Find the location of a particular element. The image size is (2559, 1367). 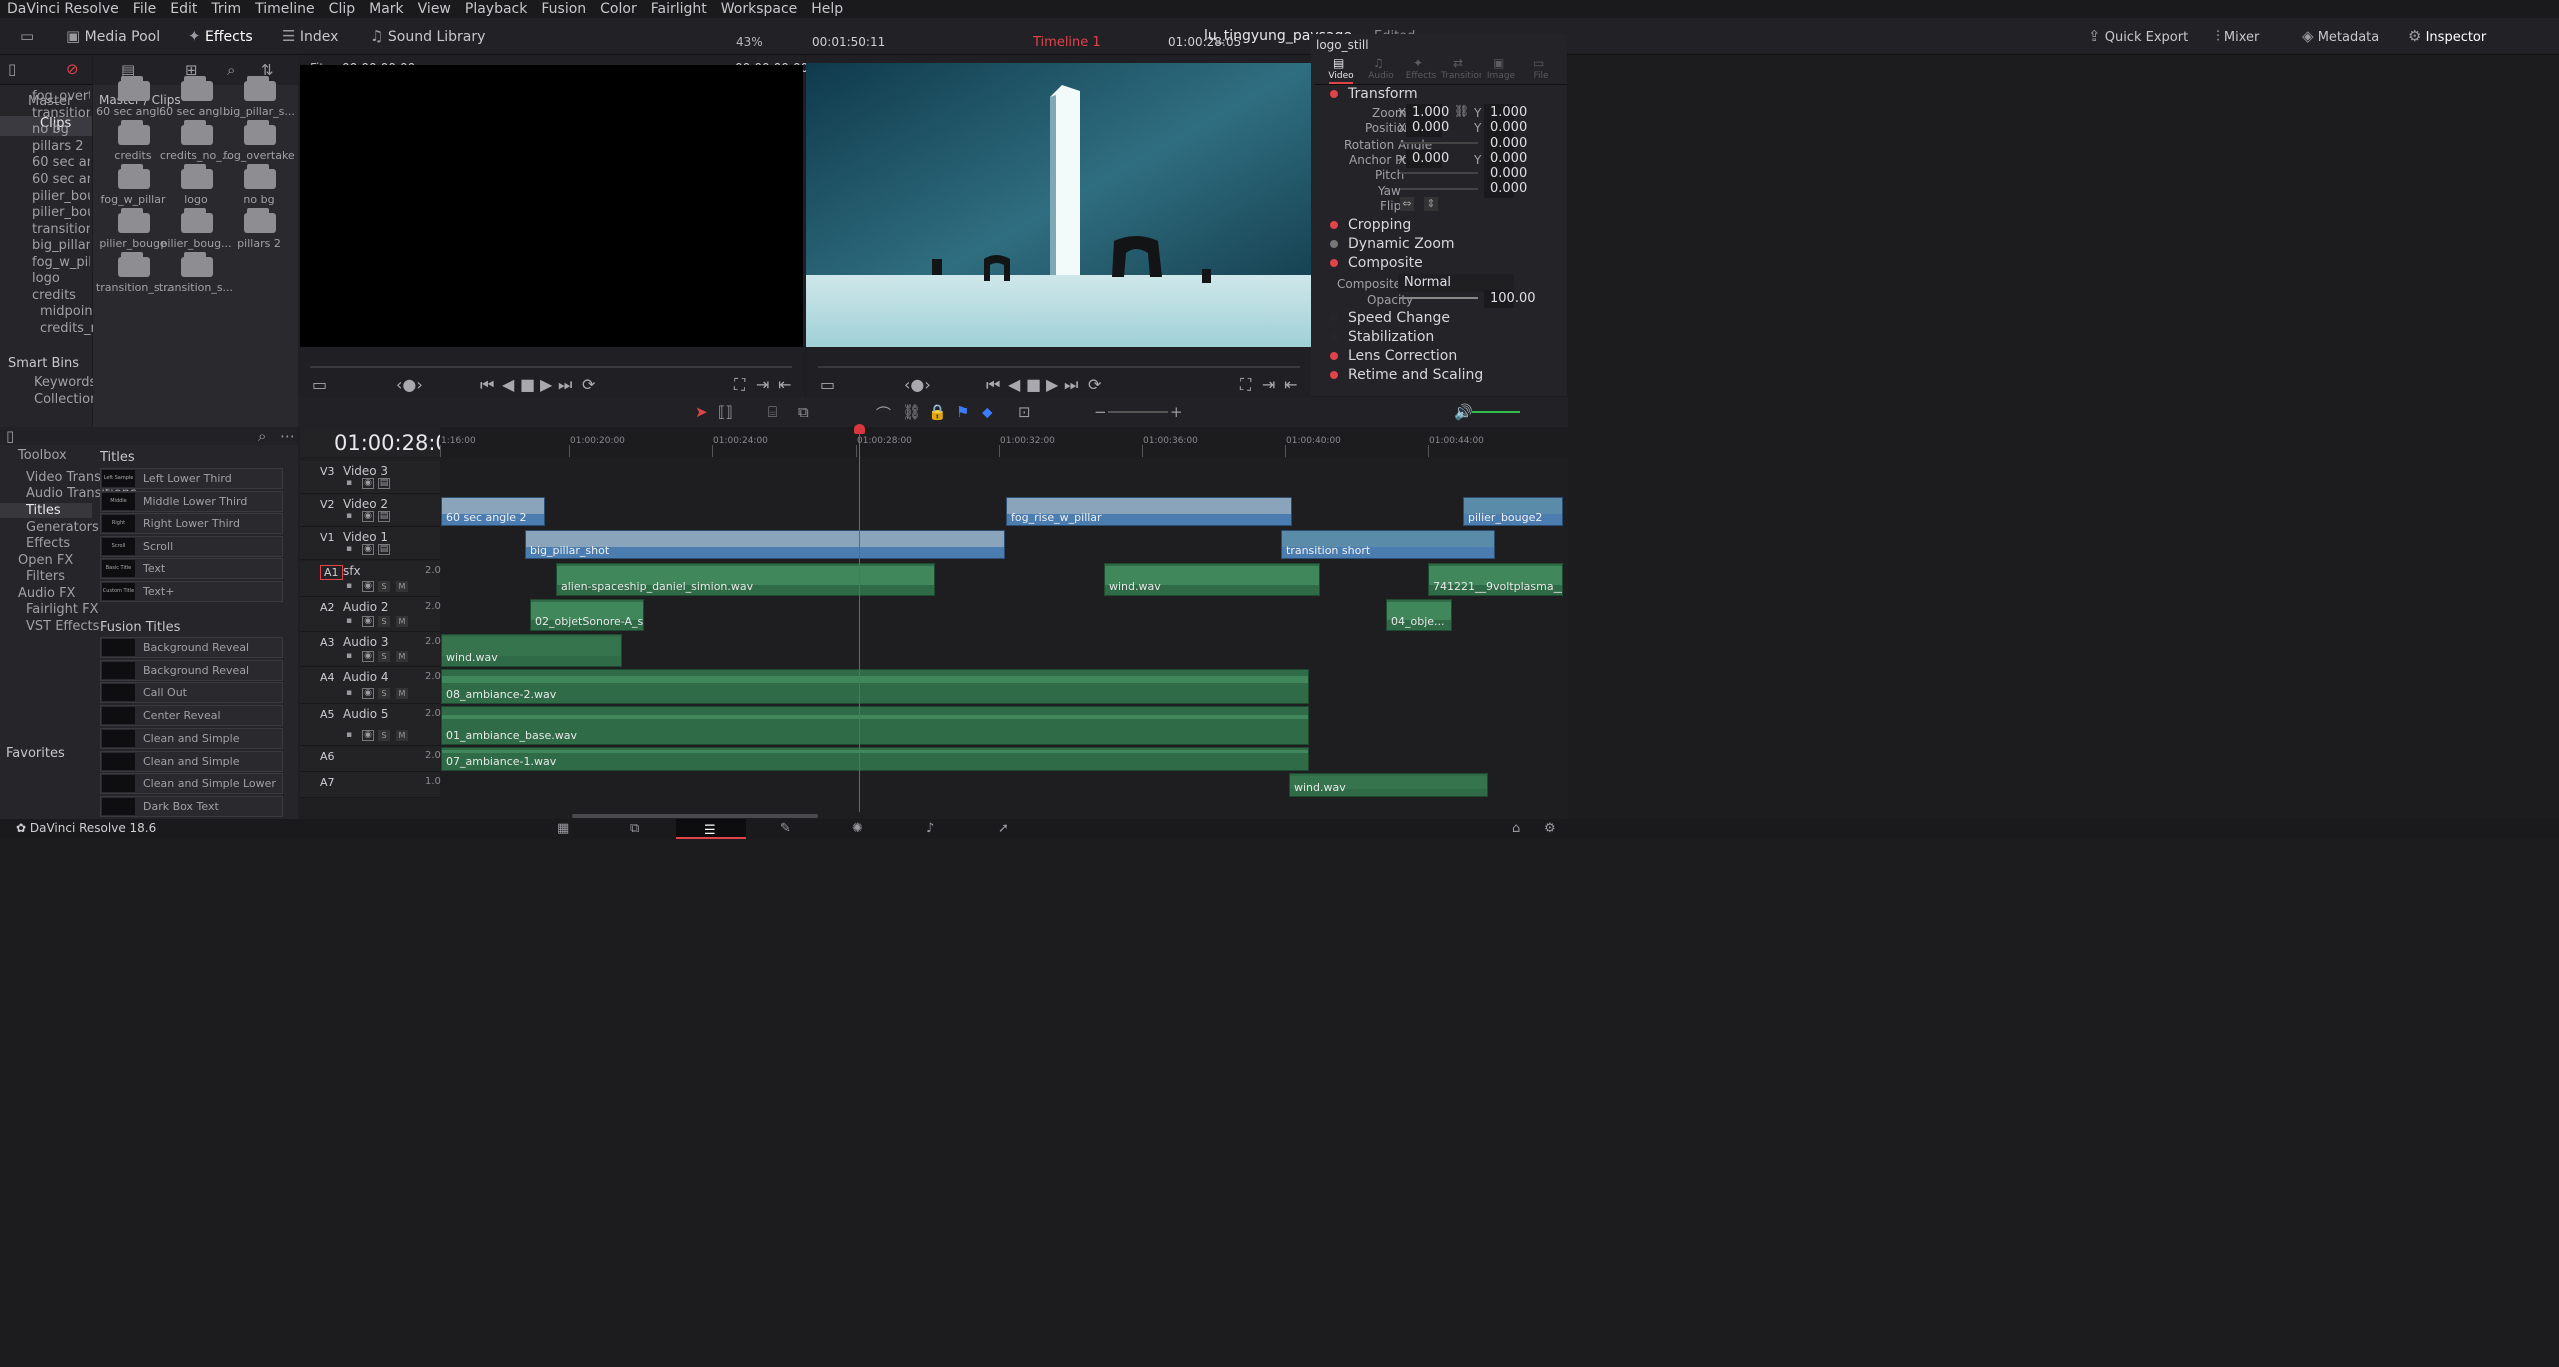

position-x-field: 0.000 is located at coordinates (1427, 128).